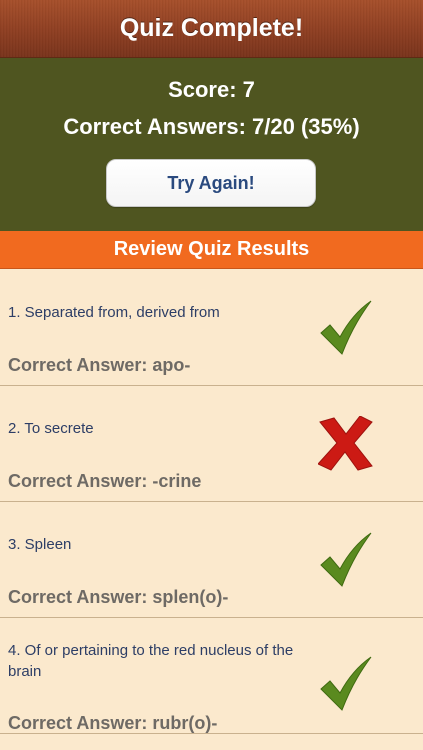 The width and height of the screenshot is (423, 750). What do you see at coordinates (118, 597) in the screenshot?
I see `correct-answer-text: Correct Answer: splen(o)-` at bounding box center [118, 597].